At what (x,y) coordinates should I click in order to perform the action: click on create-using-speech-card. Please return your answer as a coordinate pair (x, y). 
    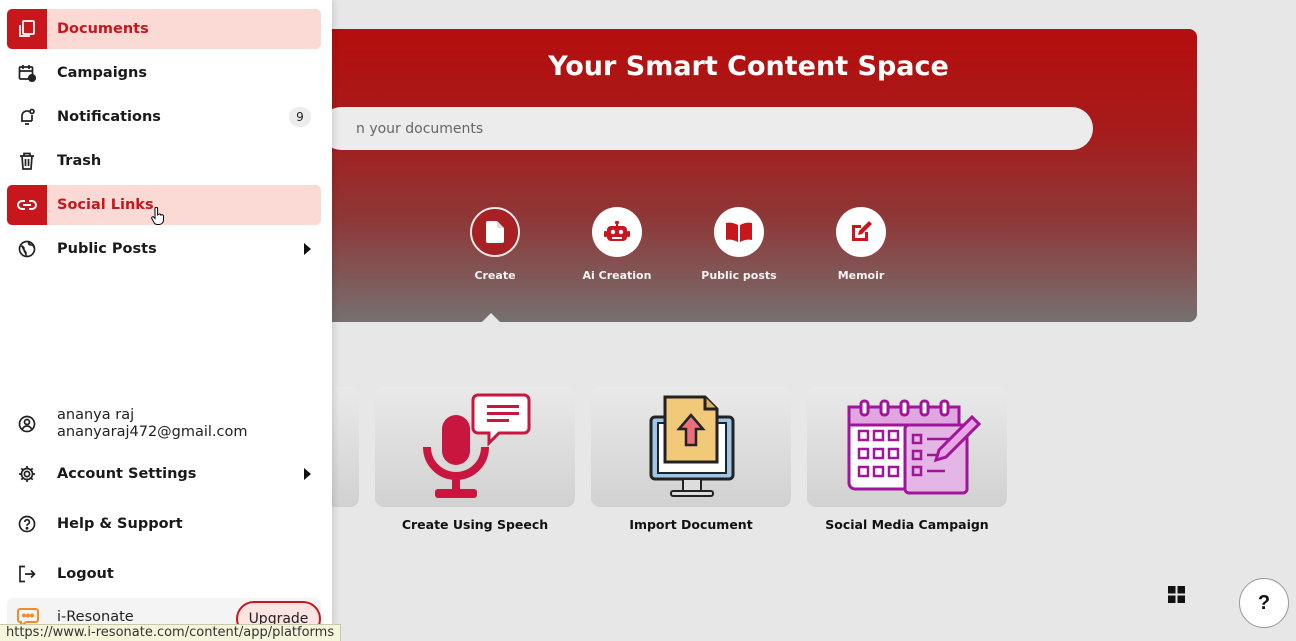
    Looking at the image, I should click on (475, 447).